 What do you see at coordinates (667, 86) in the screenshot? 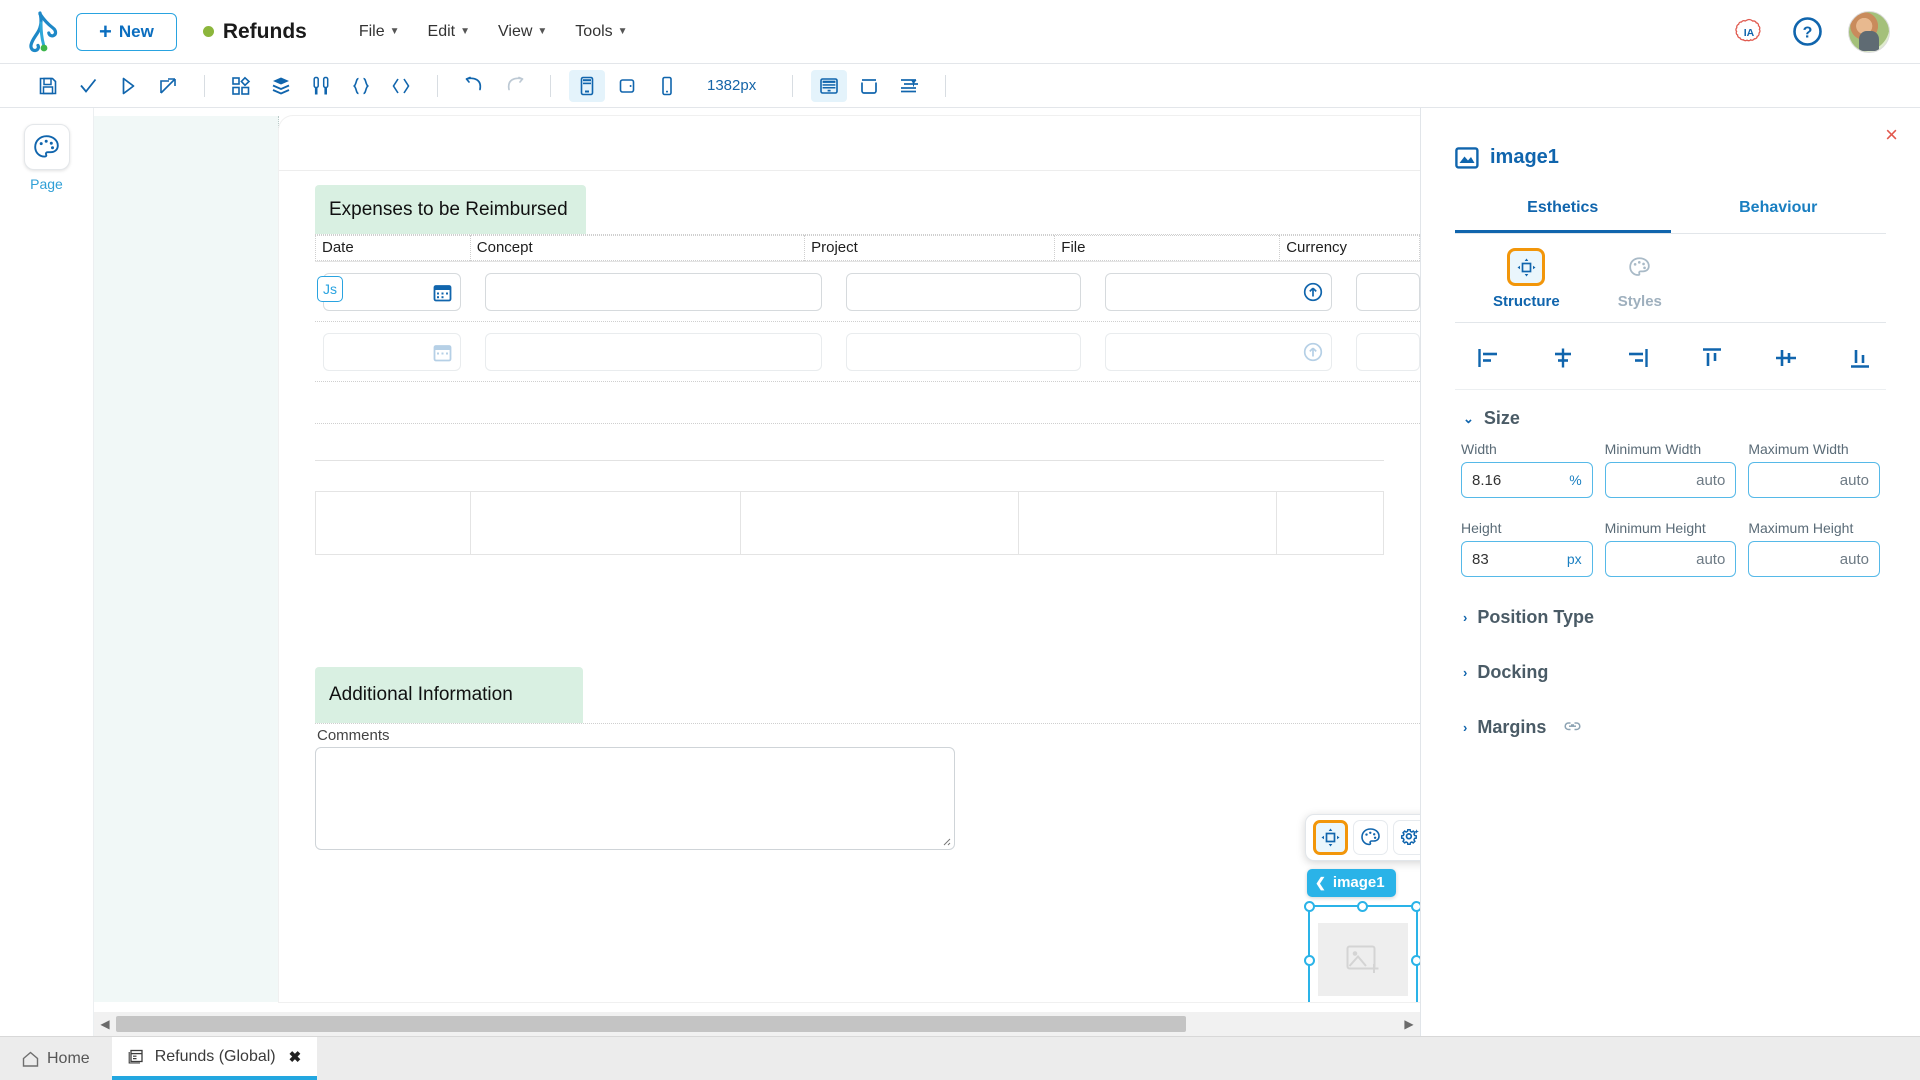
I see `mobile-view-icon` at bounding box center [667, 86].